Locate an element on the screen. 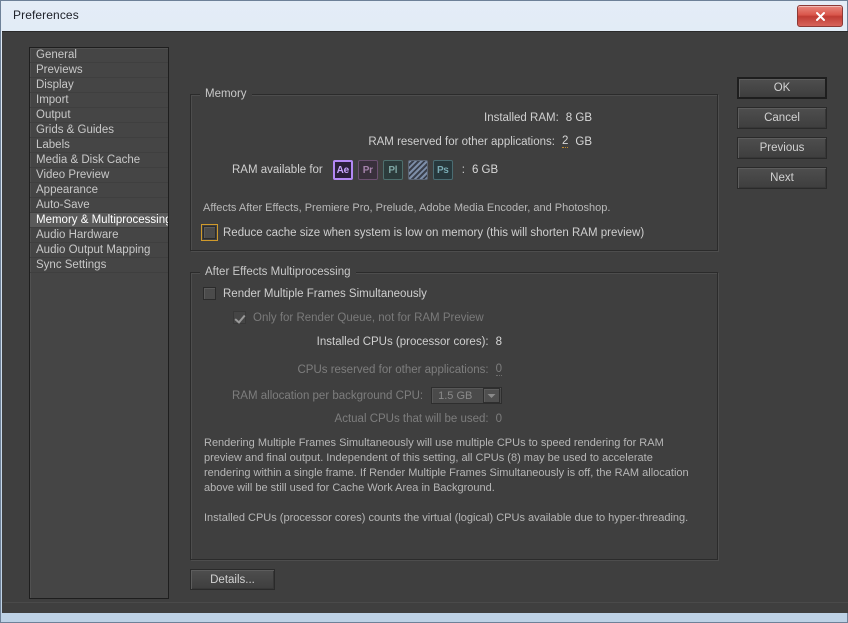  sidebar-item-audio-output-mapping: Audio Output Mapping is located at coordinates (99, 250).